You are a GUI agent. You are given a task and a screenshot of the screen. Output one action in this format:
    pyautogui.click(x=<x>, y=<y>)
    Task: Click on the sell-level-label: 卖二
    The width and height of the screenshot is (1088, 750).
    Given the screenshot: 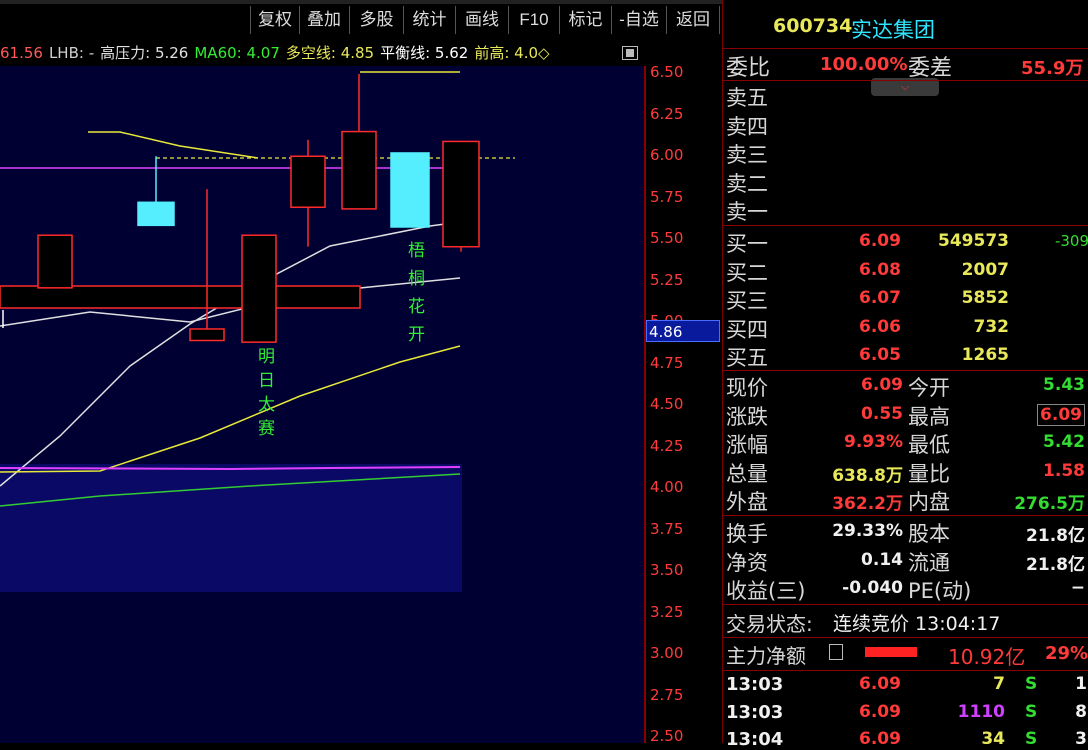 What is the action you would take?
    pyautogui.click(x=747, y=183)
    